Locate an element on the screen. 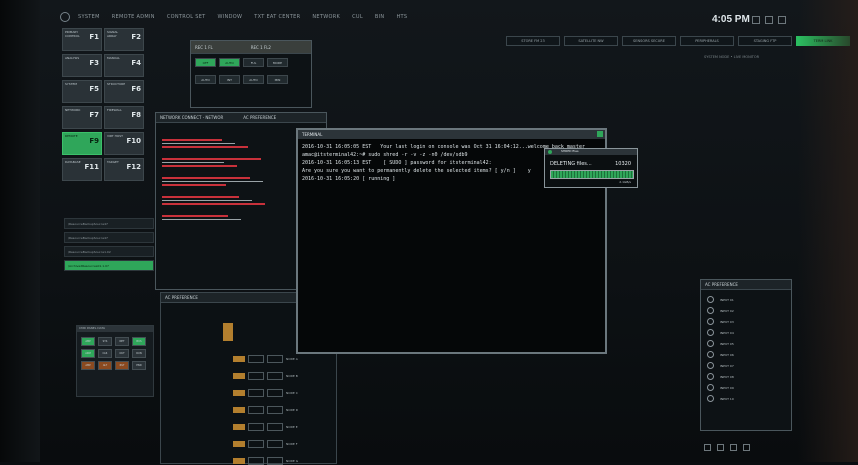 Image resolution: width=858 pixels, height=465 pixels. routing-row: INPUT 08 is located at coordinates (746, 376).